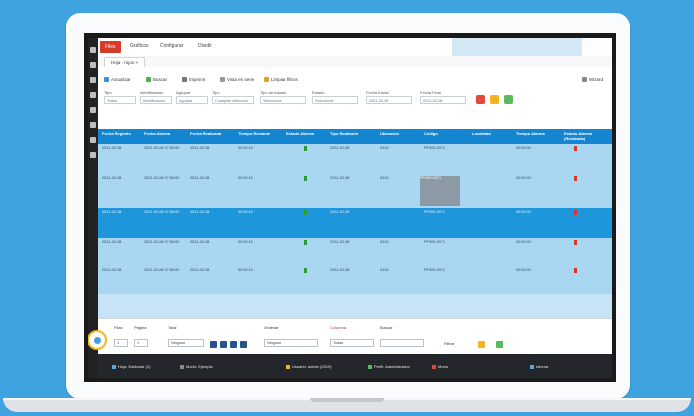 The height and width of the screenshot is (416, 694). I want to click on clear-icon, so click(494, 99).